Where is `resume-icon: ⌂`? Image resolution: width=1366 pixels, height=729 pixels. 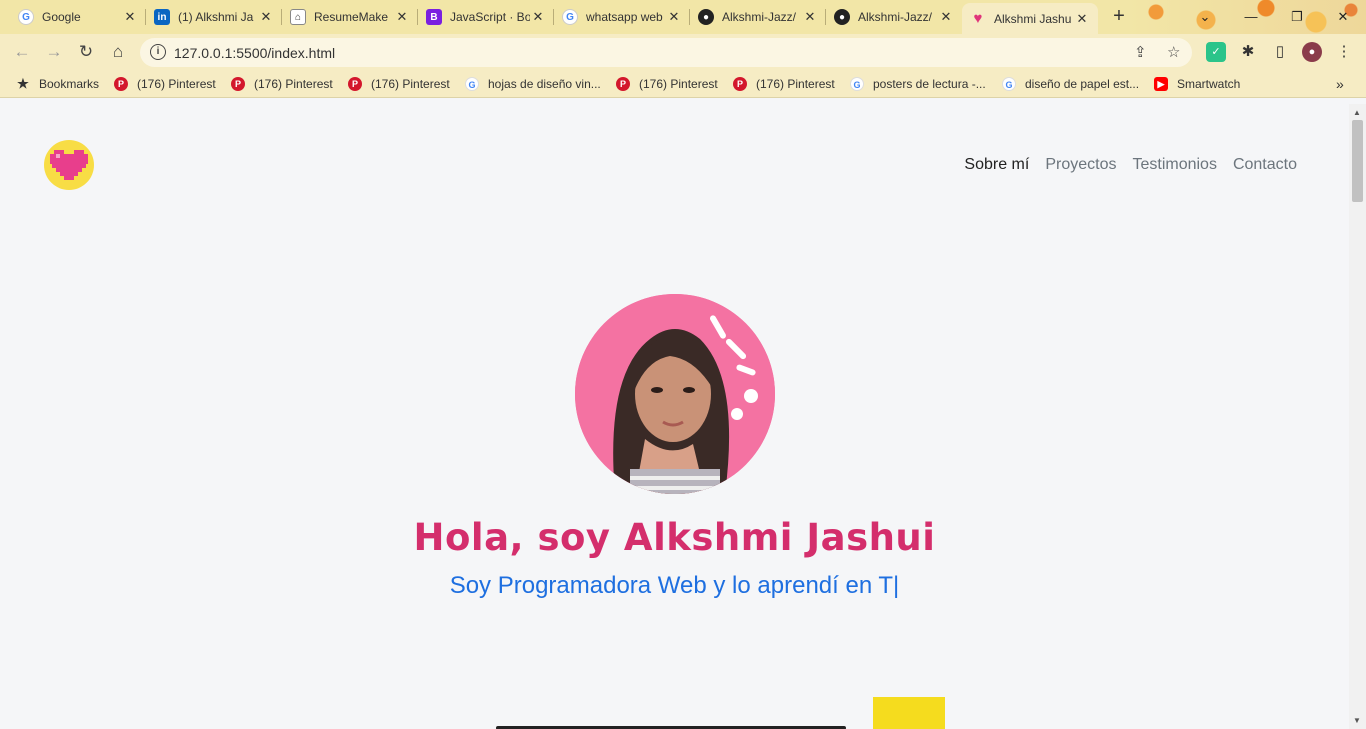
resume-icon: ⌂ is located at coordinates (298, 17).